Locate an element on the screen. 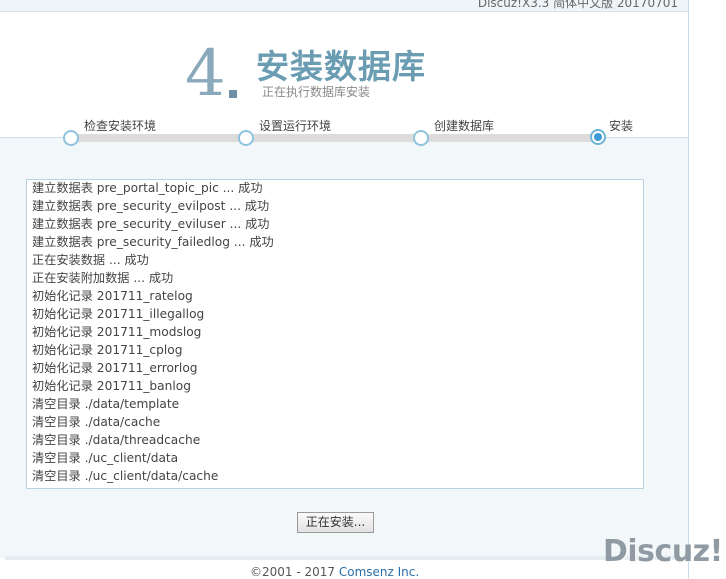 This screenshot has width=726, height=579. log-line: 正在安装数据 ... 成功 is located at coordinates (90, 260).